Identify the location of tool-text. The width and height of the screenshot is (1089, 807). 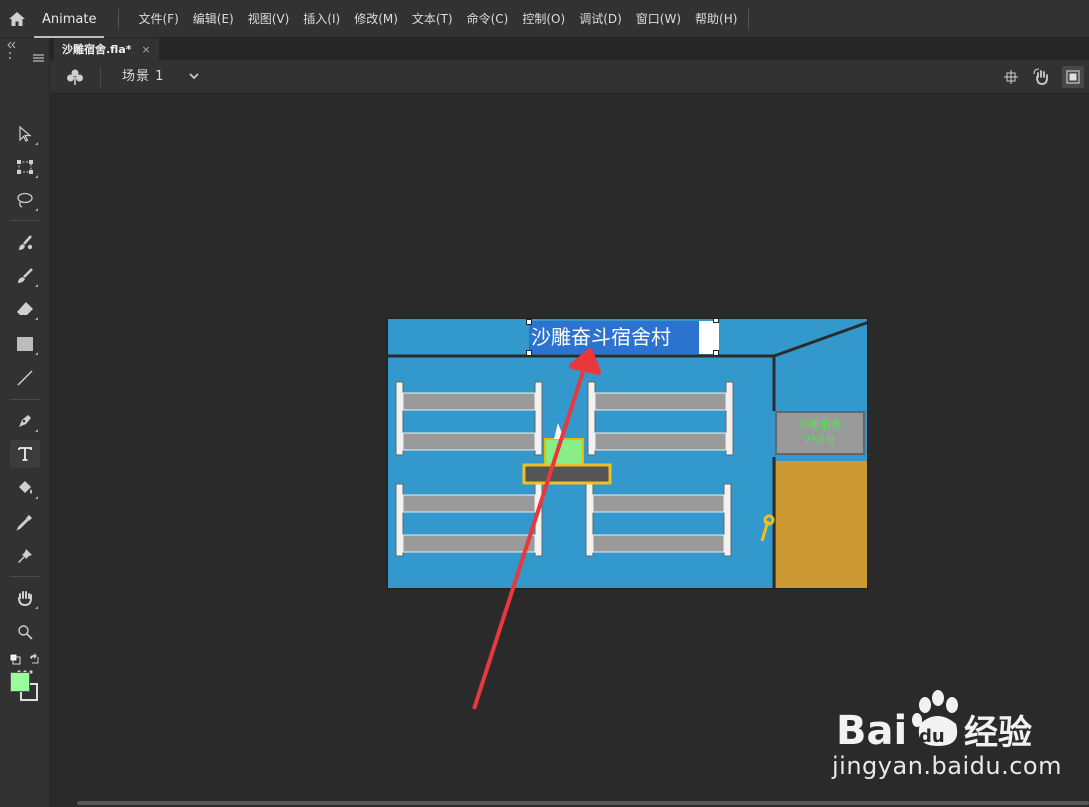
(25, 454).